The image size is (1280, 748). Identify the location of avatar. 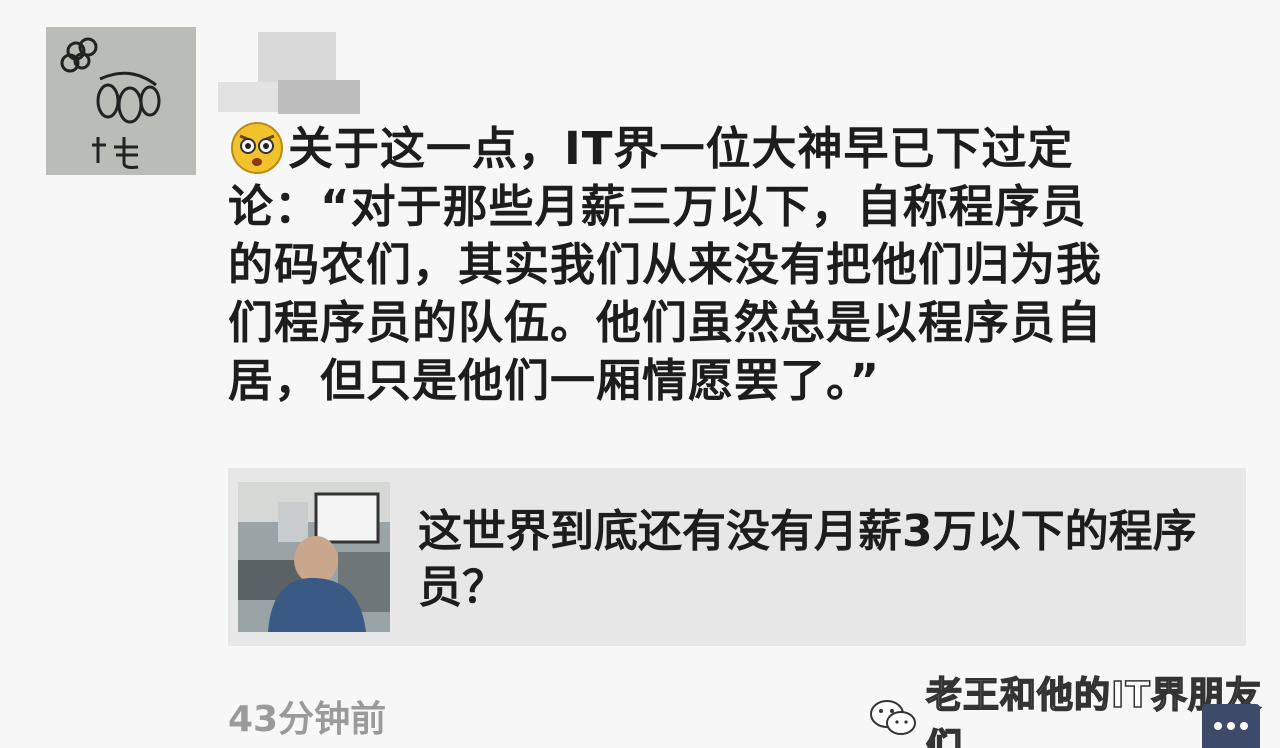
(121, 101).